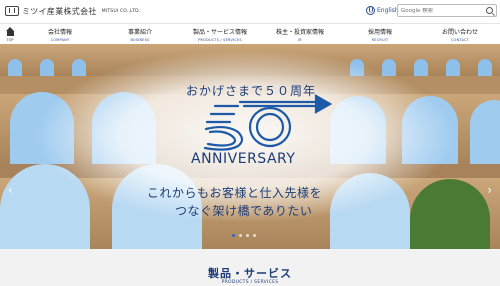 Image resolution: width=500 pixels, height=286 pixels. Describe the element at coordinates (220, 40) in the screenshot. I see `nav-item-sublabel: PRODUCTS / SERVICES` at that location.